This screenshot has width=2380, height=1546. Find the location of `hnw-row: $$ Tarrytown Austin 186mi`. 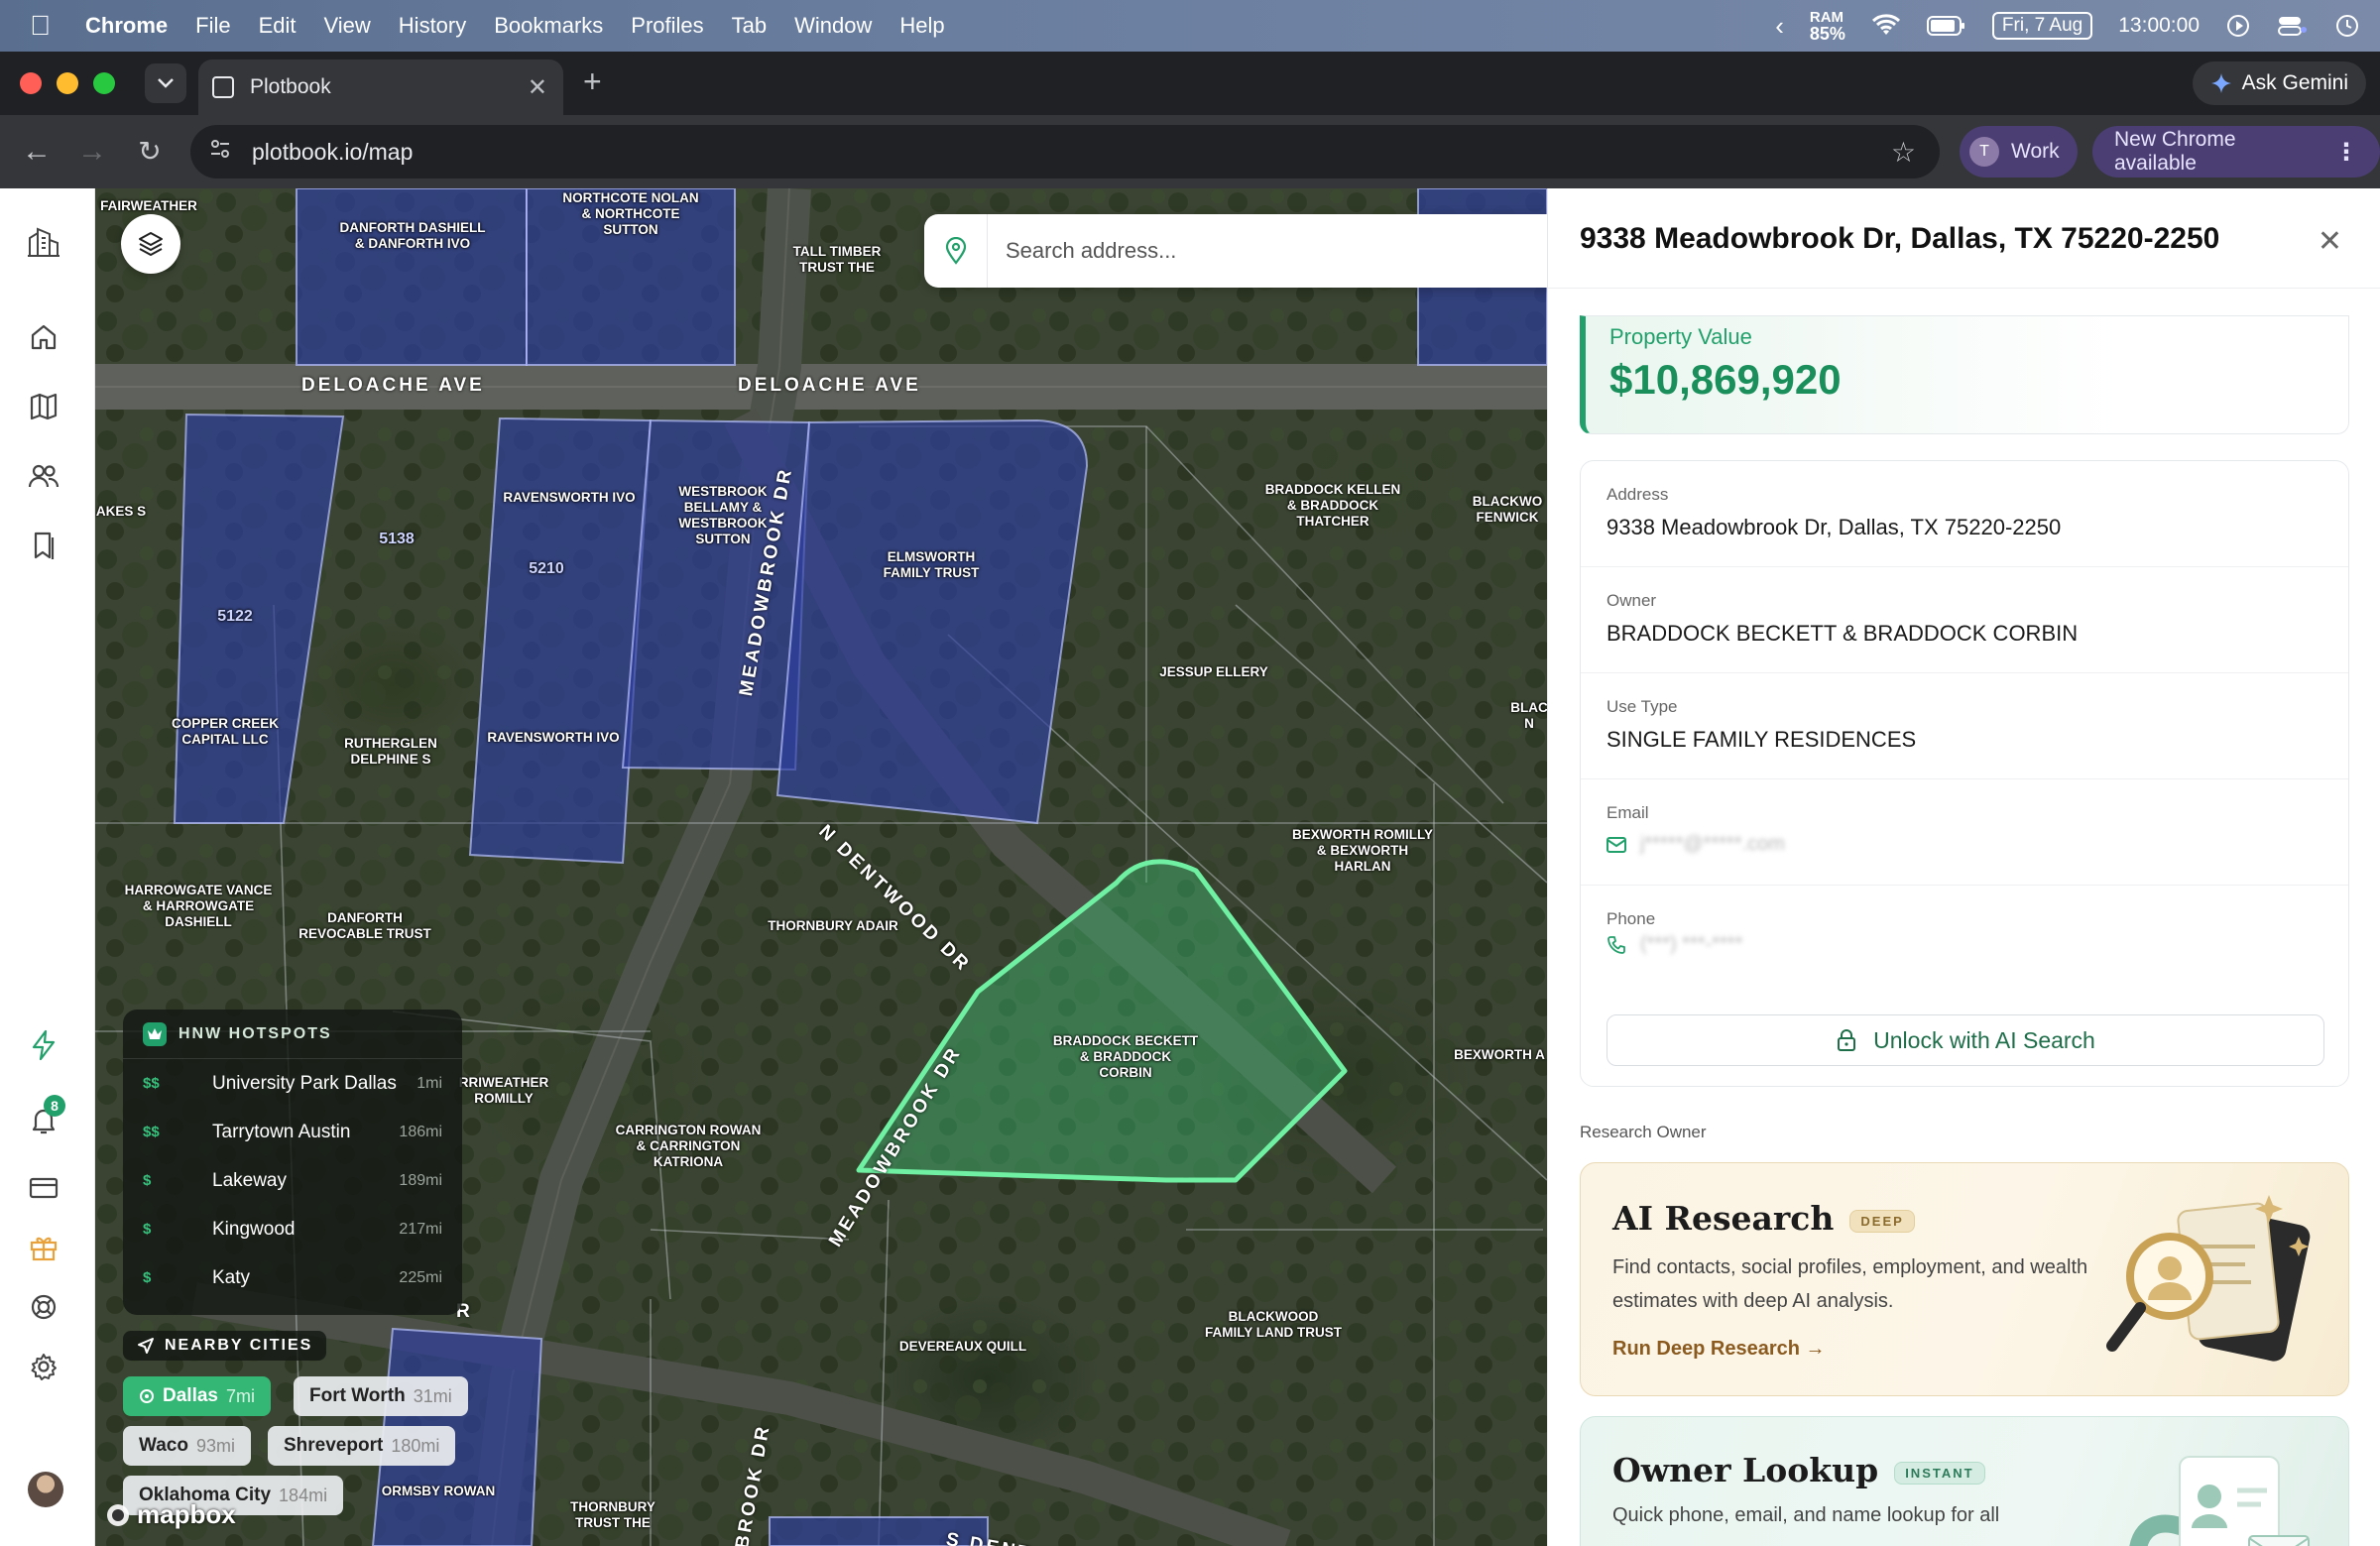

hnw-row: $$ Tarrytown Austin 186mi is located at coordinates (292, 1132).